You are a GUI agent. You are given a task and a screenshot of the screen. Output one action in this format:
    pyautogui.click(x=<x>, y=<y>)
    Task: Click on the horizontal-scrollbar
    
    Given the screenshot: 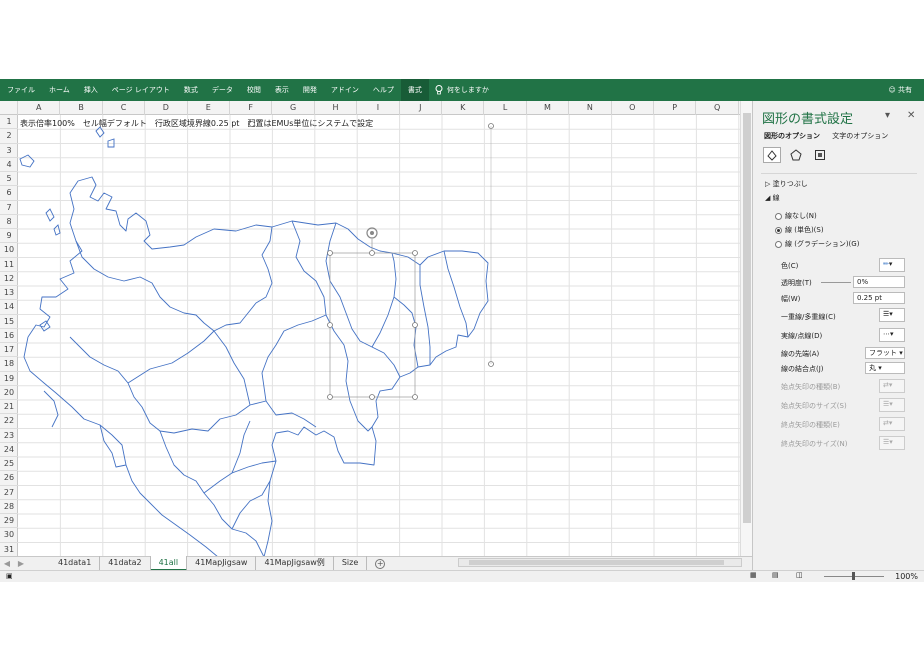 What is the action you would take?
    pyautogui.click(x=600, y=562)
    